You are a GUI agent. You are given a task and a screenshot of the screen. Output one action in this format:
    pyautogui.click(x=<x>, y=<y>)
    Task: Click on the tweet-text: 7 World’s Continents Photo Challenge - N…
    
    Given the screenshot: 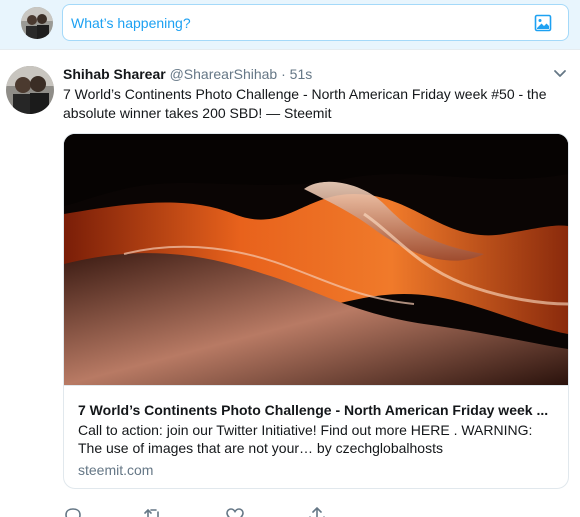 What is the action you would take?
    pyautogui.click(x=305, y=103)
    